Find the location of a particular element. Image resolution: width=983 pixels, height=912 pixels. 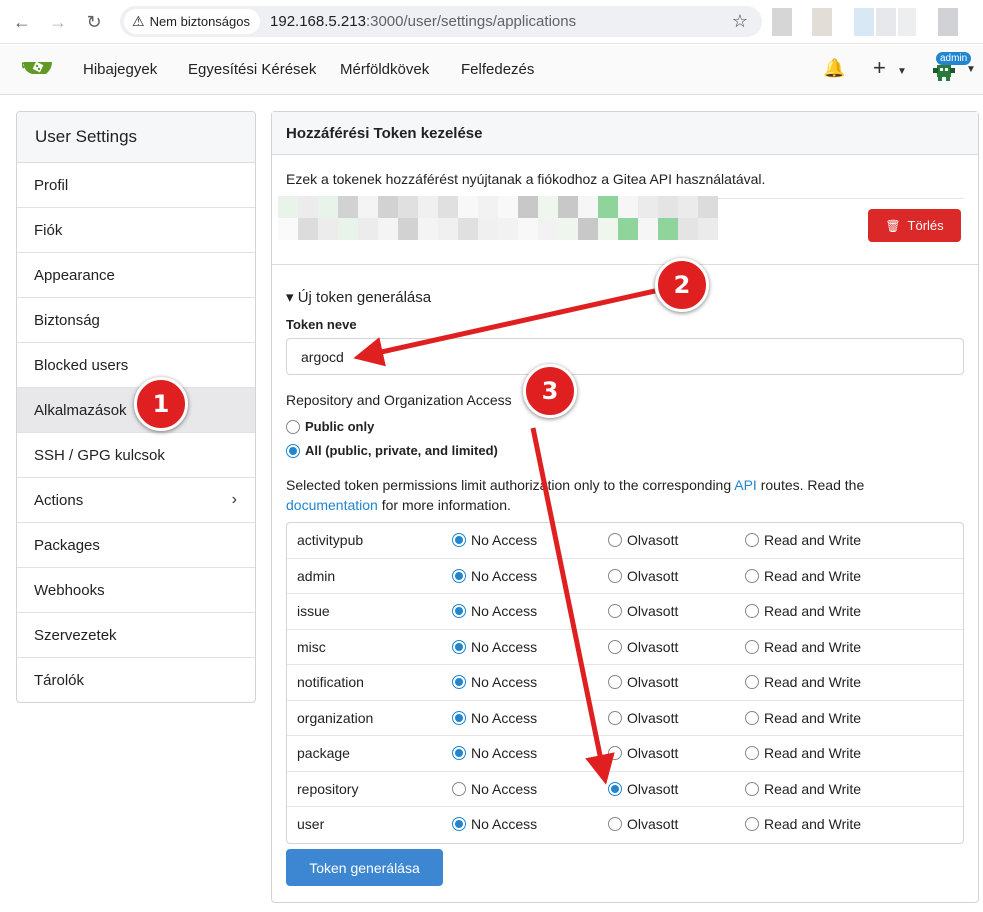

reload-icon: ↻ is located at coordinates (94, 22).